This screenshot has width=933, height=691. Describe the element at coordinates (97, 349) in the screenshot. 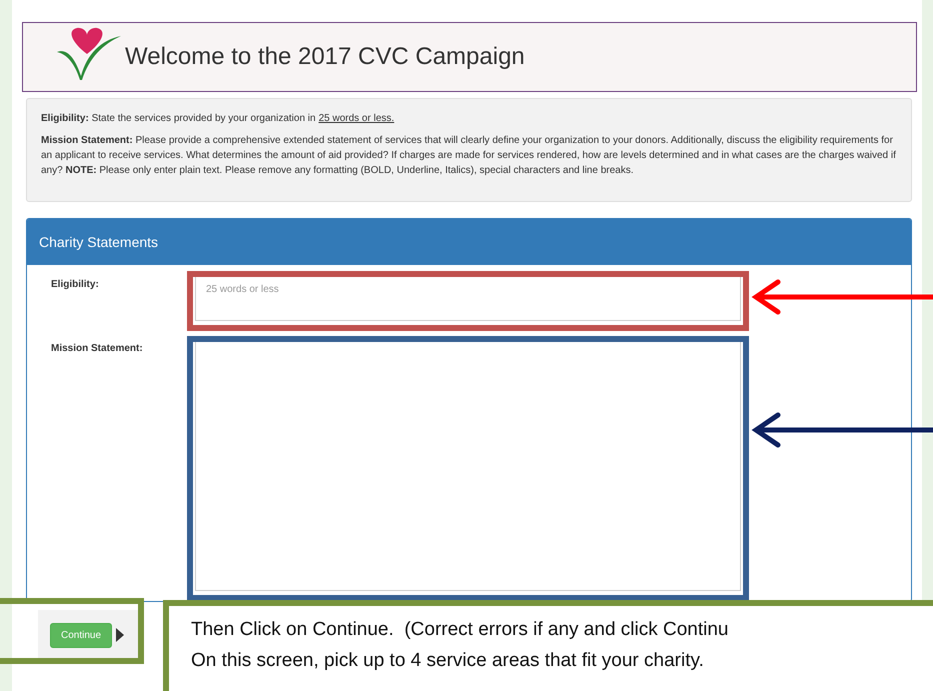

I see `field-label: Mission Statement:` at that location.